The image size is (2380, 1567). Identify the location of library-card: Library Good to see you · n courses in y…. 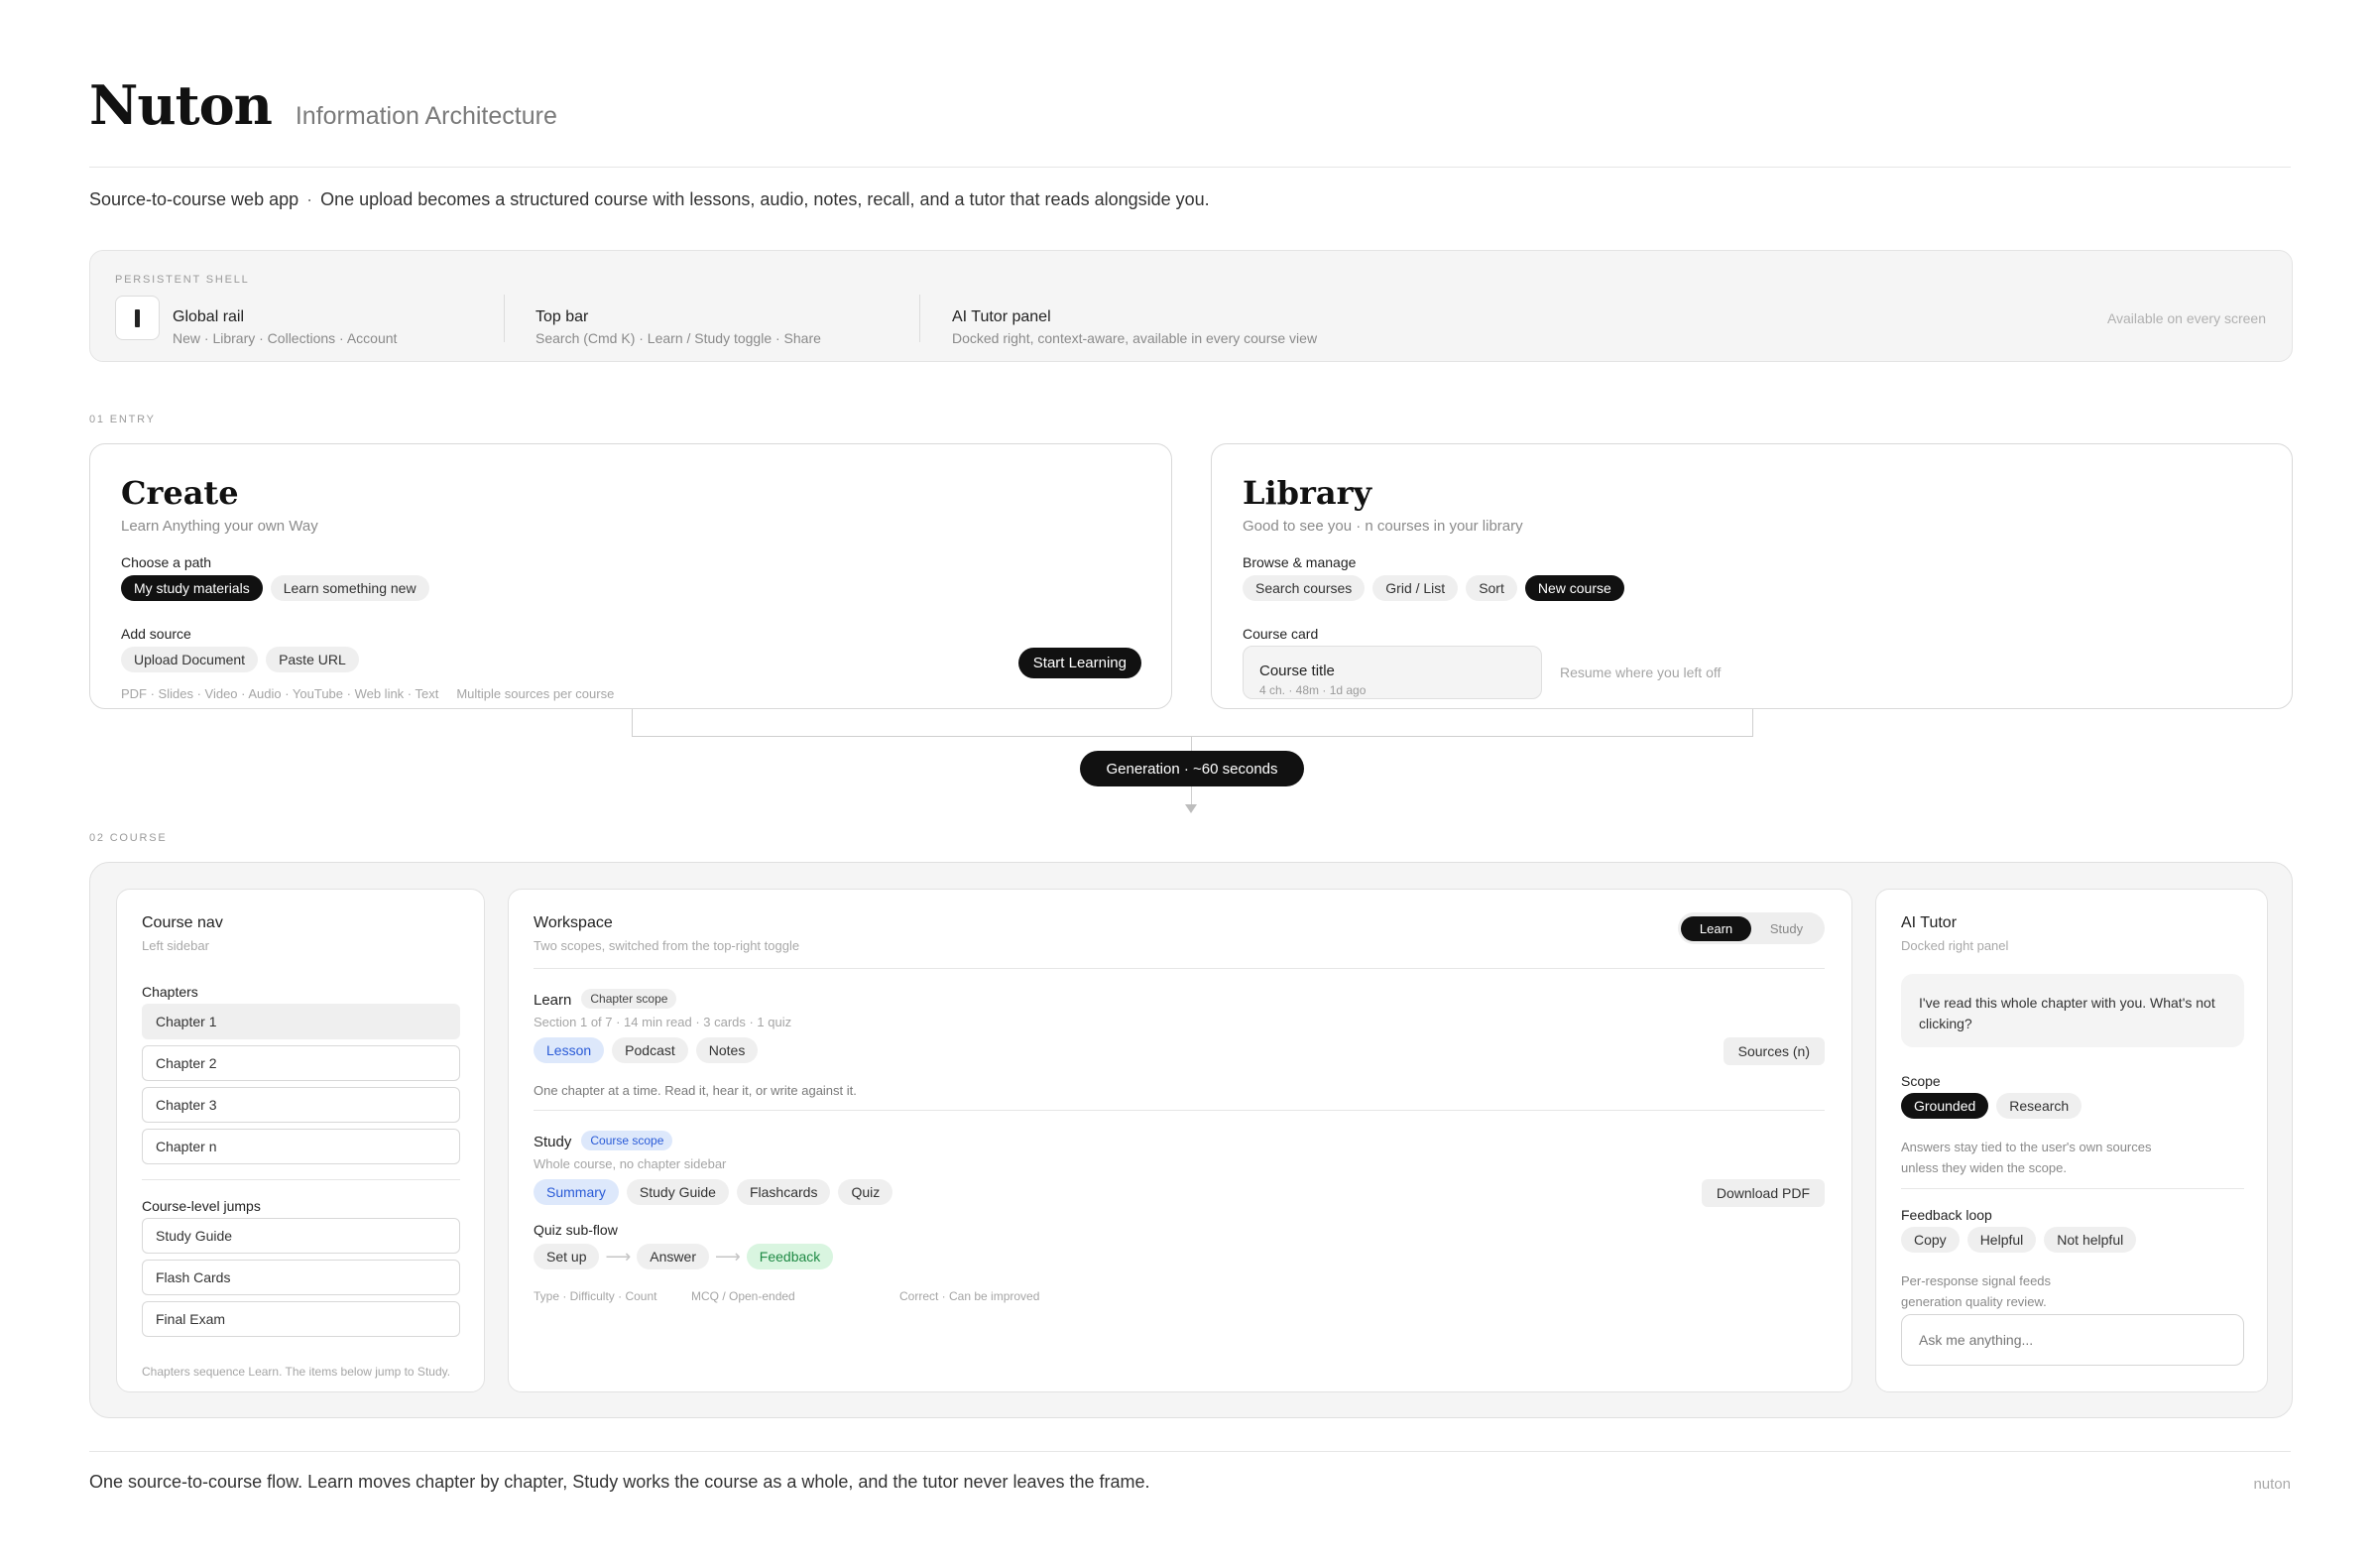
(1752, 576).